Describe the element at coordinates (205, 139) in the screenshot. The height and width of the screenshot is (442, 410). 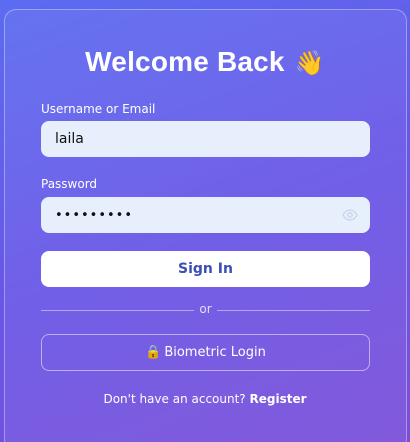
I see `username-input: laila` at that location.